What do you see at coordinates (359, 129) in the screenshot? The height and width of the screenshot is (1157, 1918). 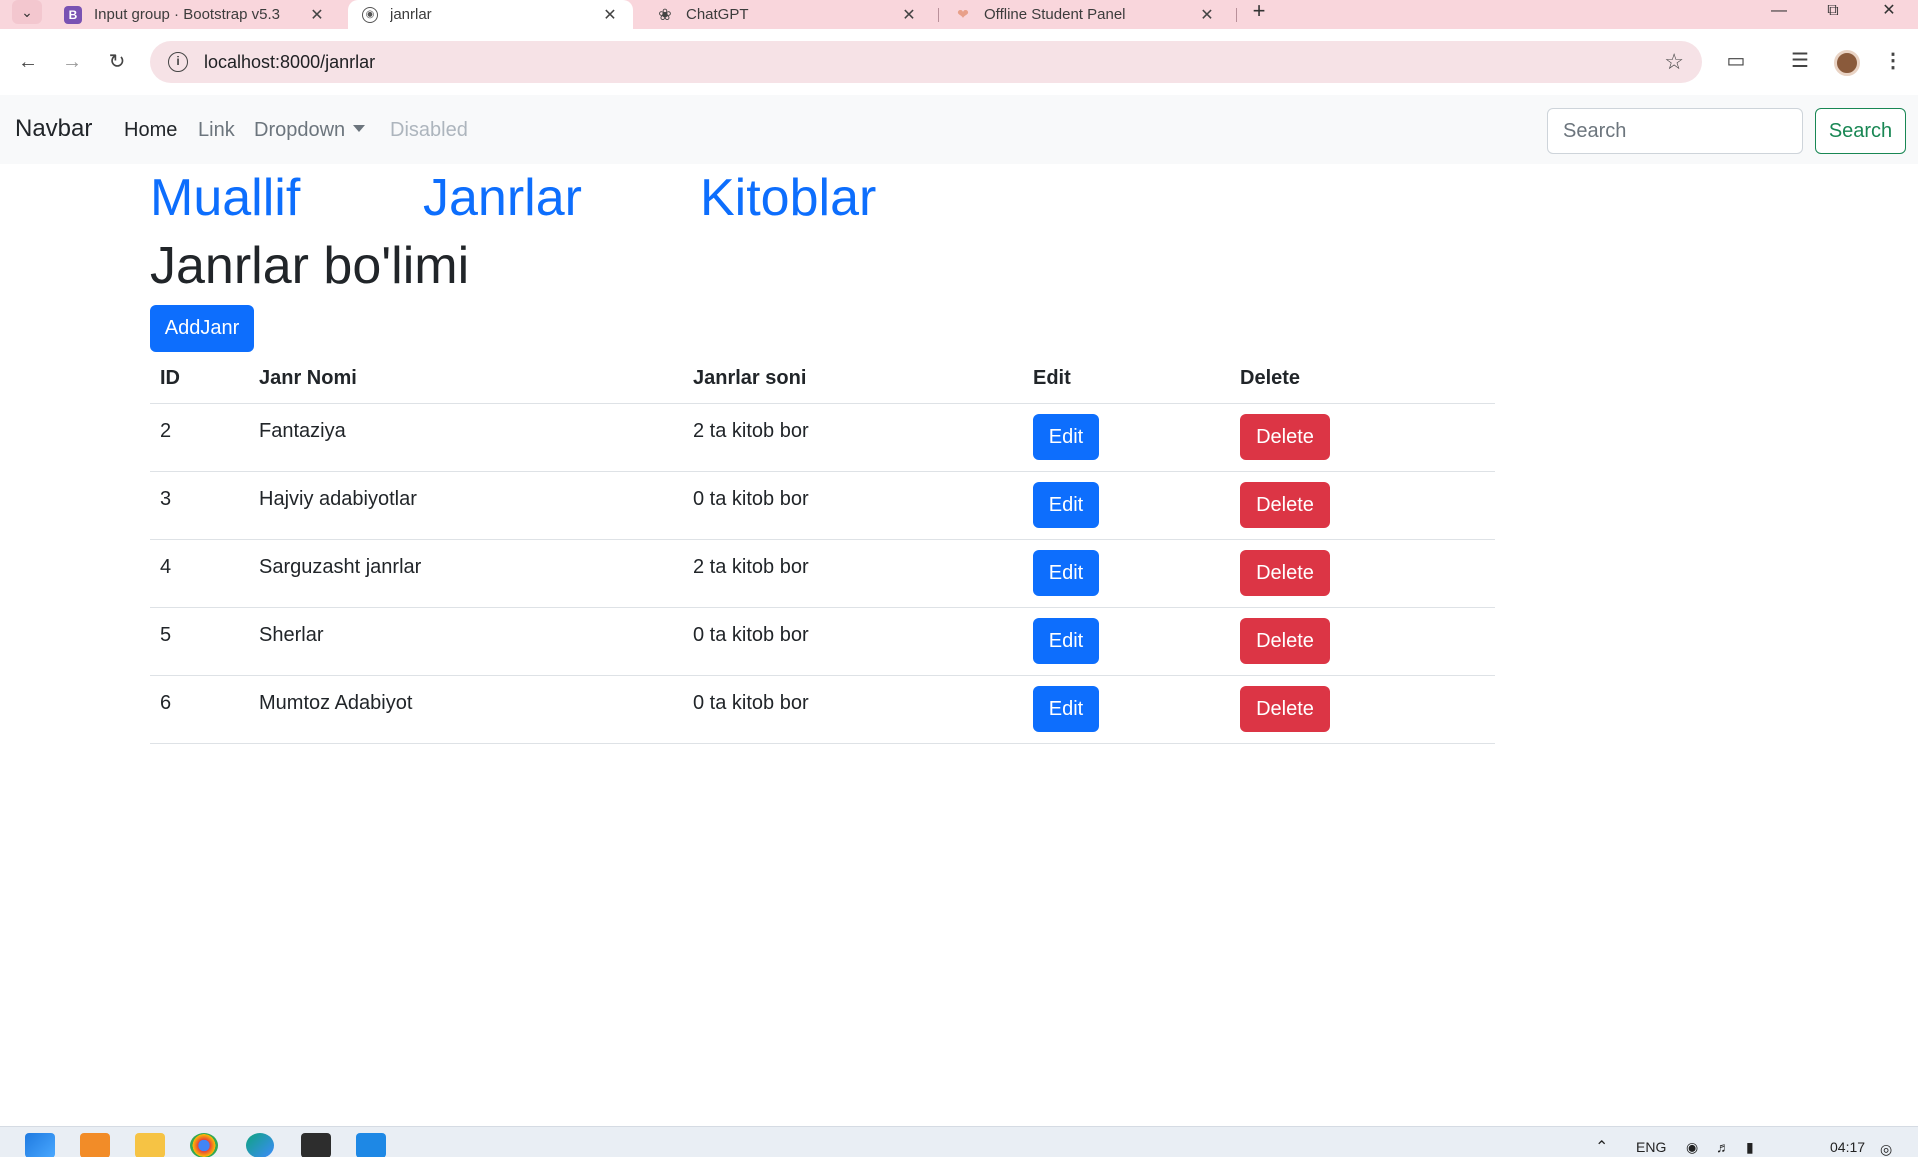 I see `caret-down-icon` at bounding box center [359, 129].